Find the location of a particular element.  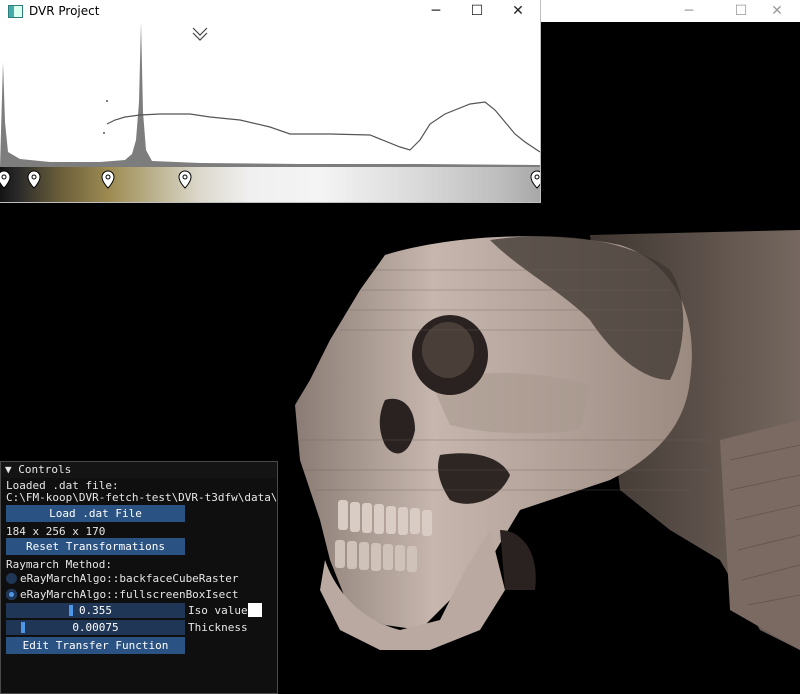

histogram-plot is located at coordinates (270, 94).